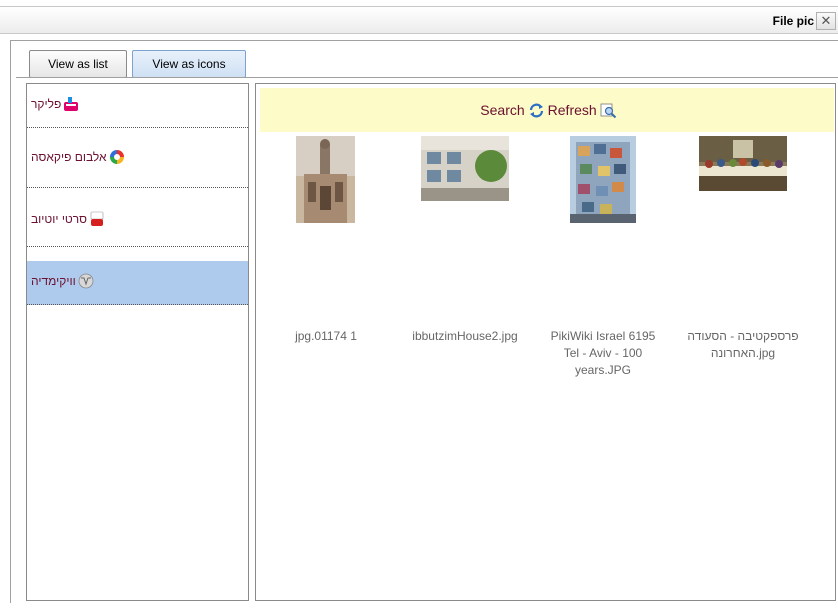 This screenshot has width=838, height=610. Describe the element at coordinates (137, 218) in the screenshot. I see `sidebar-item-youtube: סרטי יוטיוב` at that location.